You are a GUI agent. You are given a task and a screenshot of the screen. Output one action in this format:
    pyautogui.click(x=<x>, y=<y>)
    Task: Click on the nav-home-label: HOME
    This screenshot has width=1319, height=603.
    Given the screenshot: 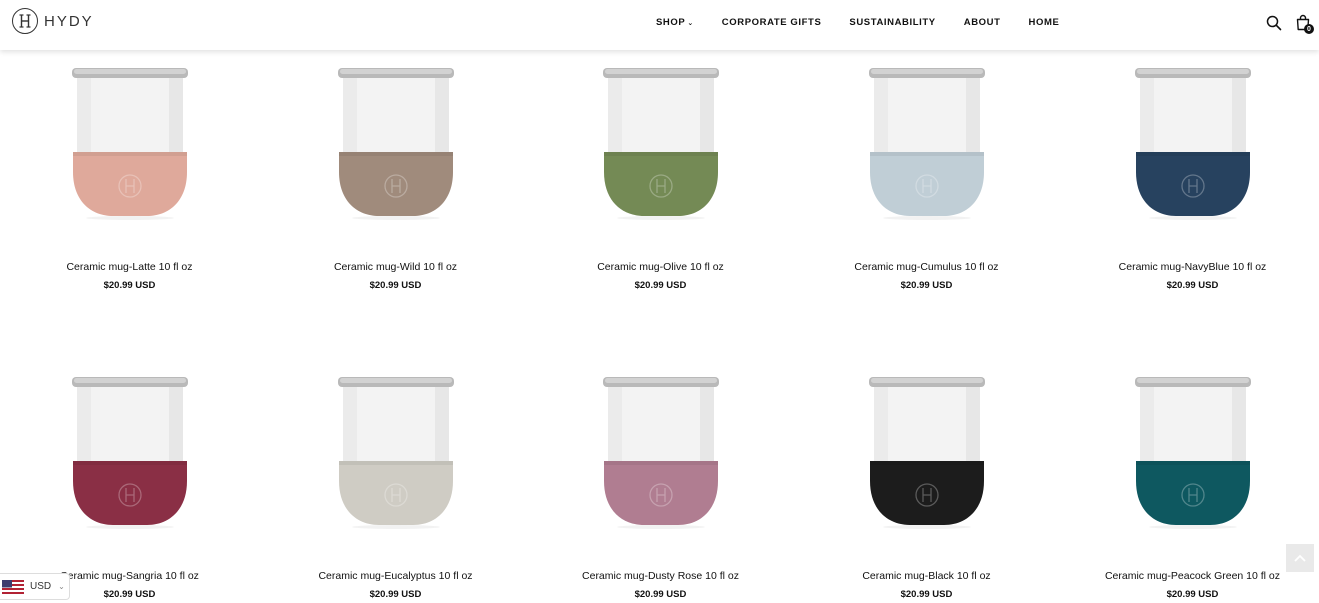 What is the action you would take?
    pyautogui.click(x=1044, y=22)
    